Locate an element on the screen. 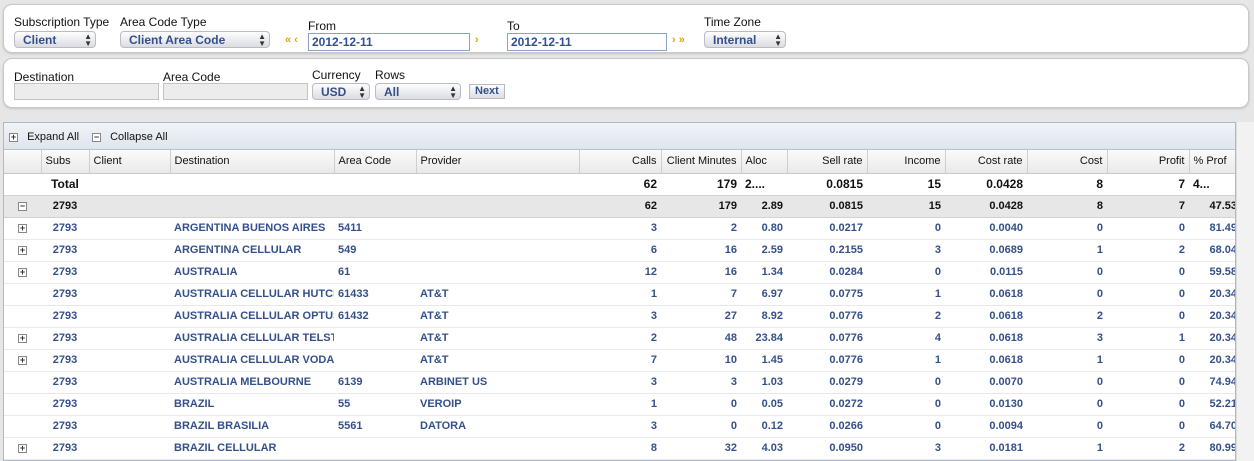  col-cost: Cost is located at coordinates (1067, 162).